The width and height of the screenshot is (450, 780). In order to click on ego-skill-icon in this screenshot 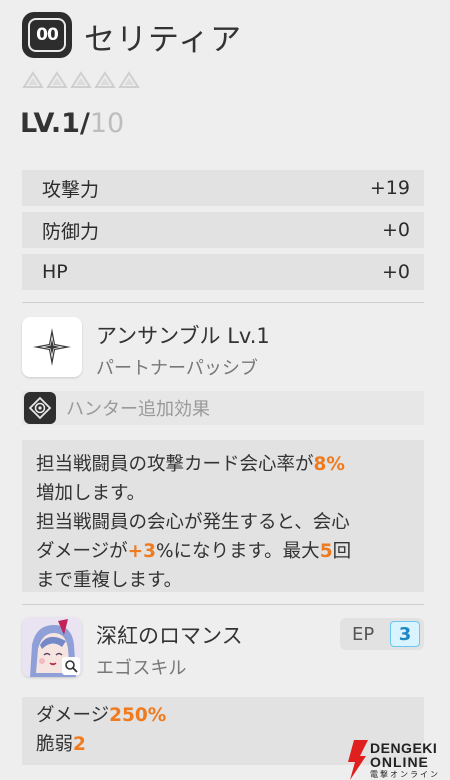, I will do `click(52, 647)`.